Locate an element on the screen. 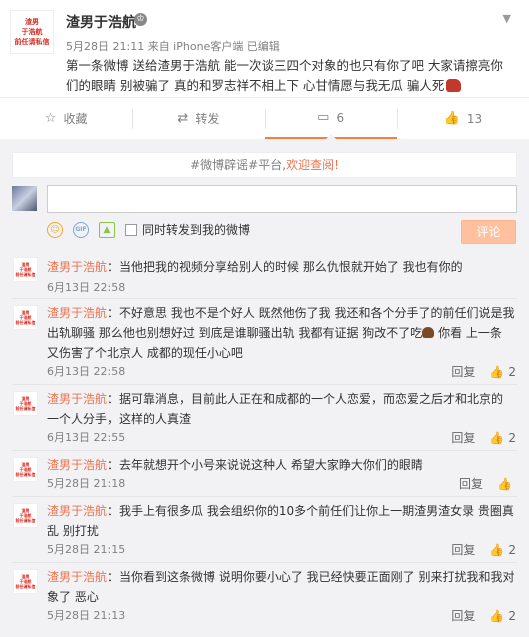 This screenshot has width=529, height=637. poop-emoji-icon is located at coordinates (428, 332).